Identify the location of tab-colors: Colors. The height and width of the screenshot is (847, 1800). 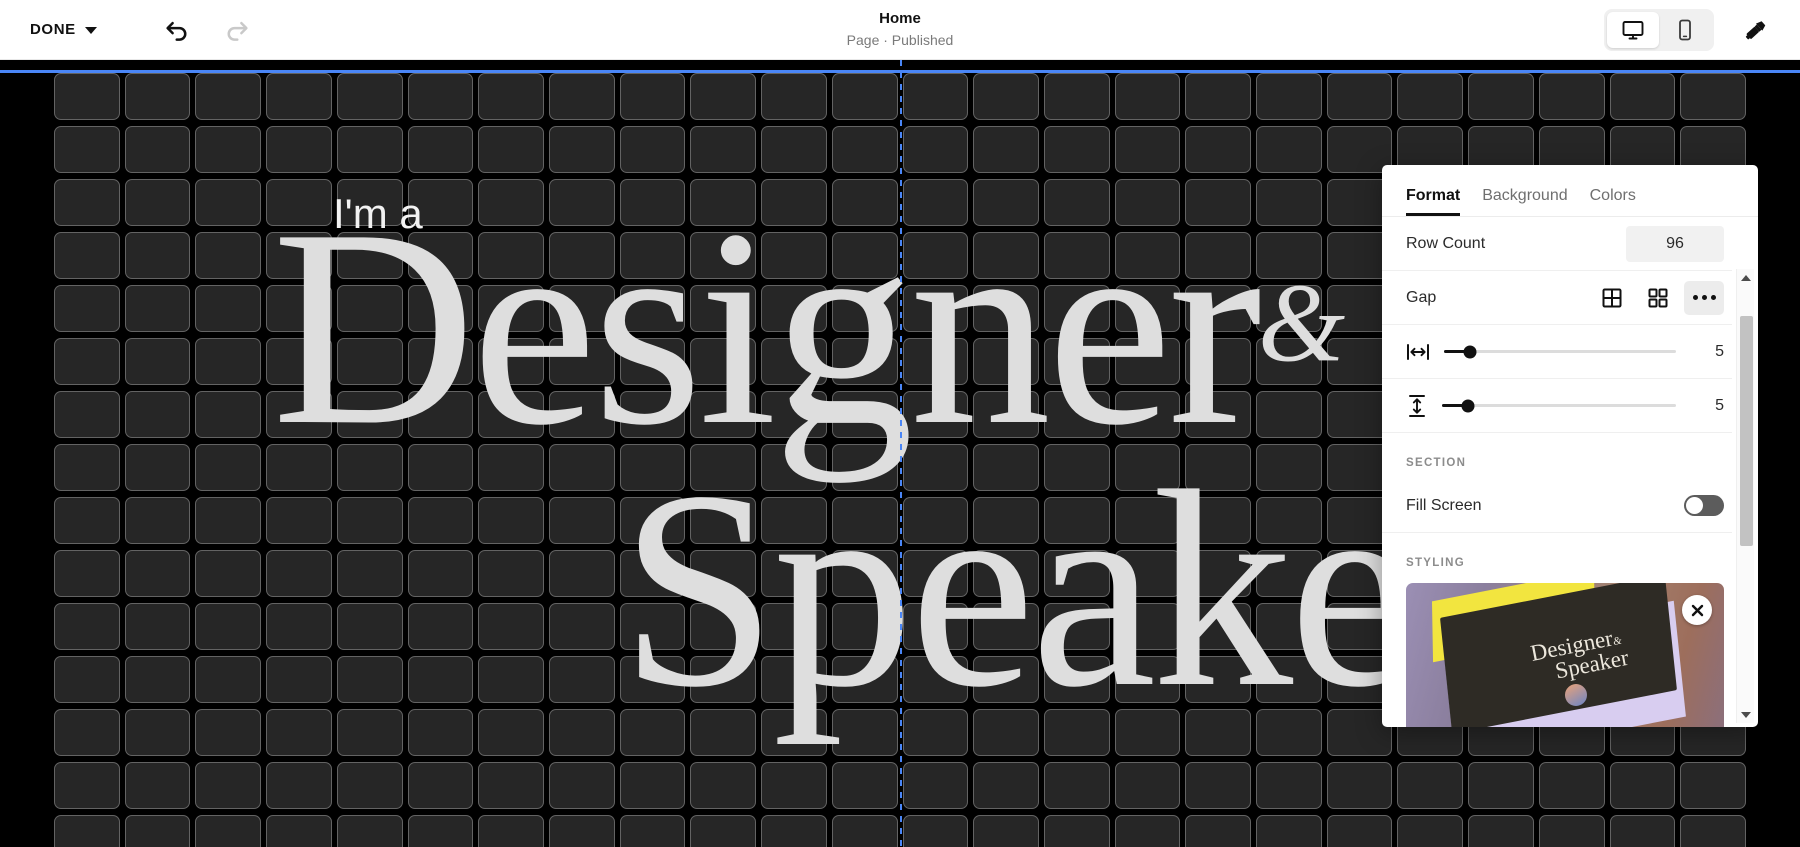
(1613, 201).